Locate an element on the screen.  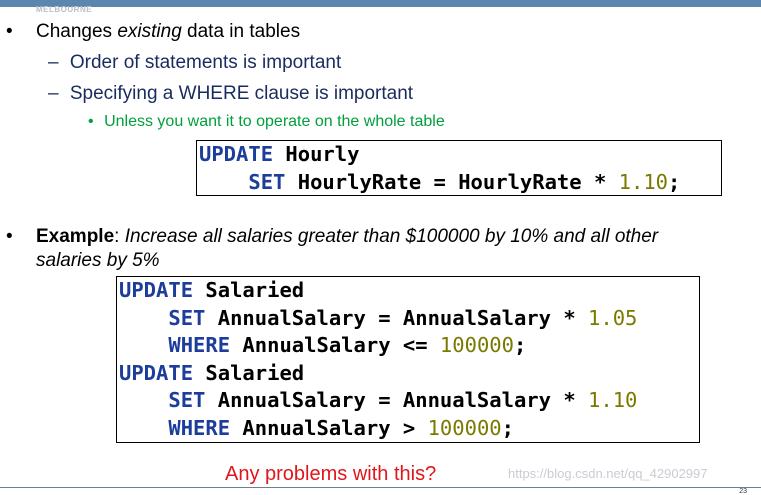
question-text: Any problems with this? is located at coordinates (331, 474).